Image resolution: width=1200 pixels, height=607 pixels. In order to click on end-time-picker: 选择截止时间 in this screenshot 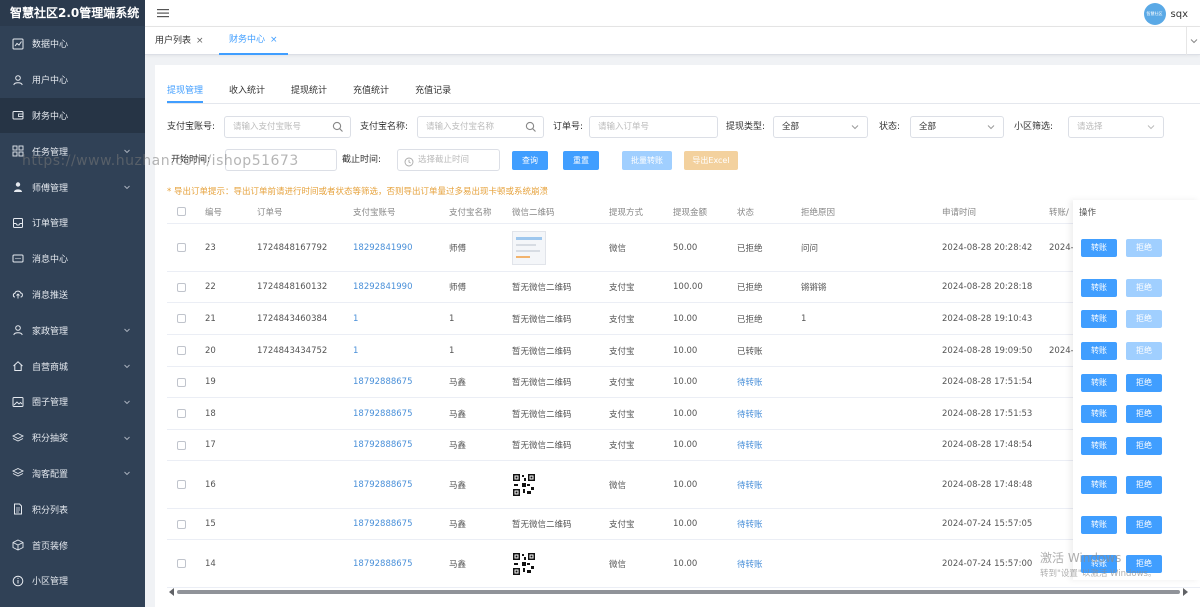, I will do `click(448, 160)`.